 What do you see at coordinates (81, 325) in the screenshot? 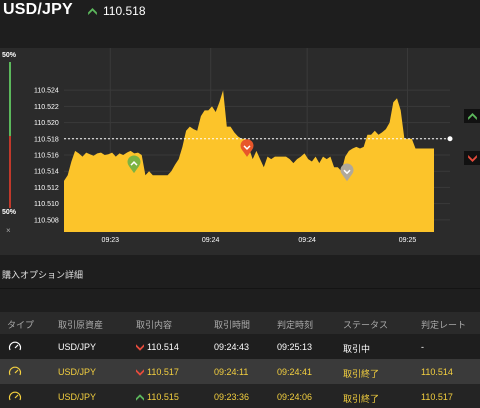
I see `column-header-asset: 取引原資産` at bounding box center [81, 325].